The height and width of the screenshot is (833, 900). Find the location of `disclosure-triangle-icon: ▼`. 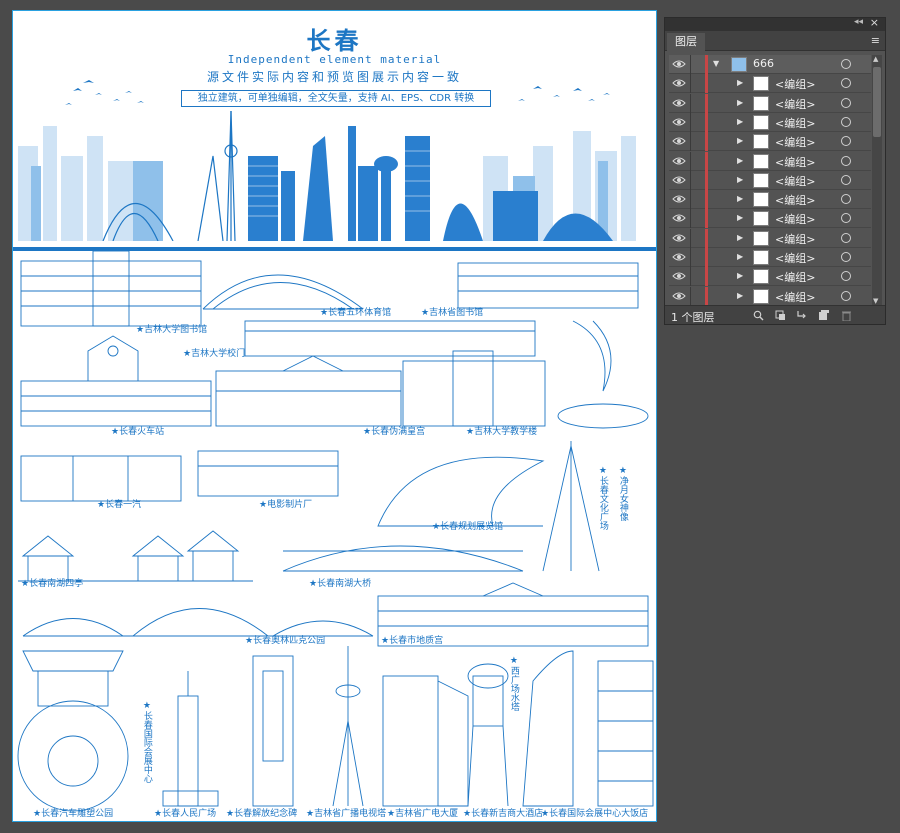

disclosure-triangle-icon: ▼ is located at coordinates (716, 63).